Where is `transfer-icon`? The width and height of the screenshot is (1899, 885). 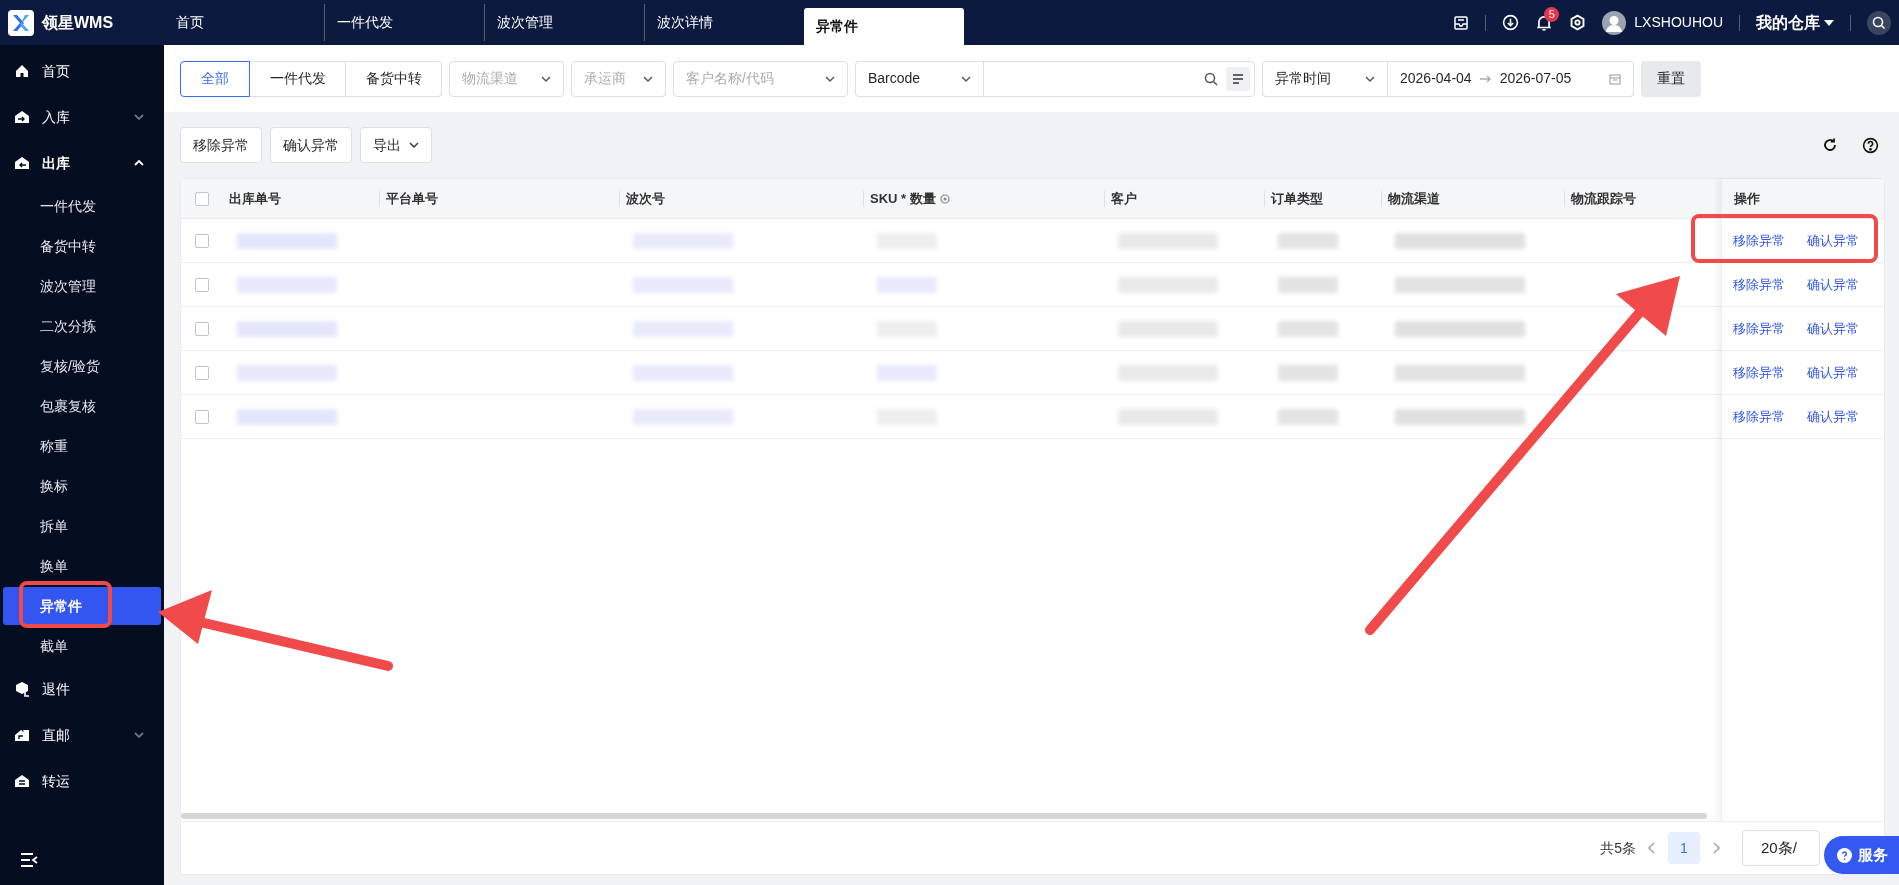 transfer-icon is located at coordinates (22, 781).